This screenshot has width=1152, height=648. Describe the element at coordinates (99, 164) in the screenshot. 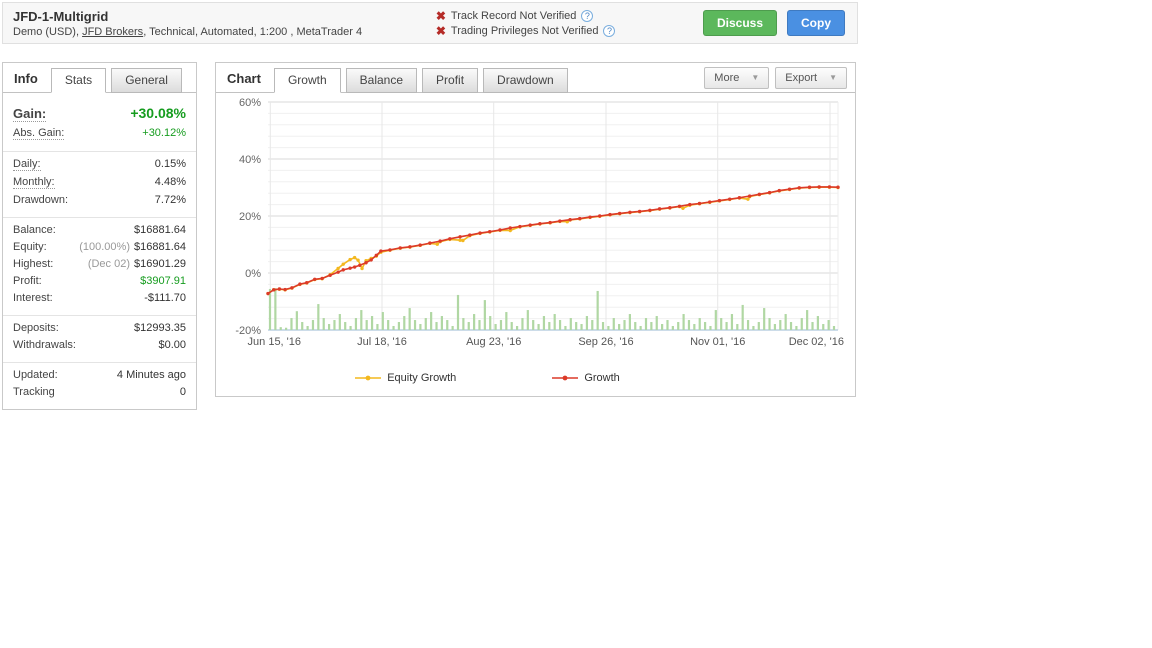

I see `stat-row: Daily: 0.15%` at that location.